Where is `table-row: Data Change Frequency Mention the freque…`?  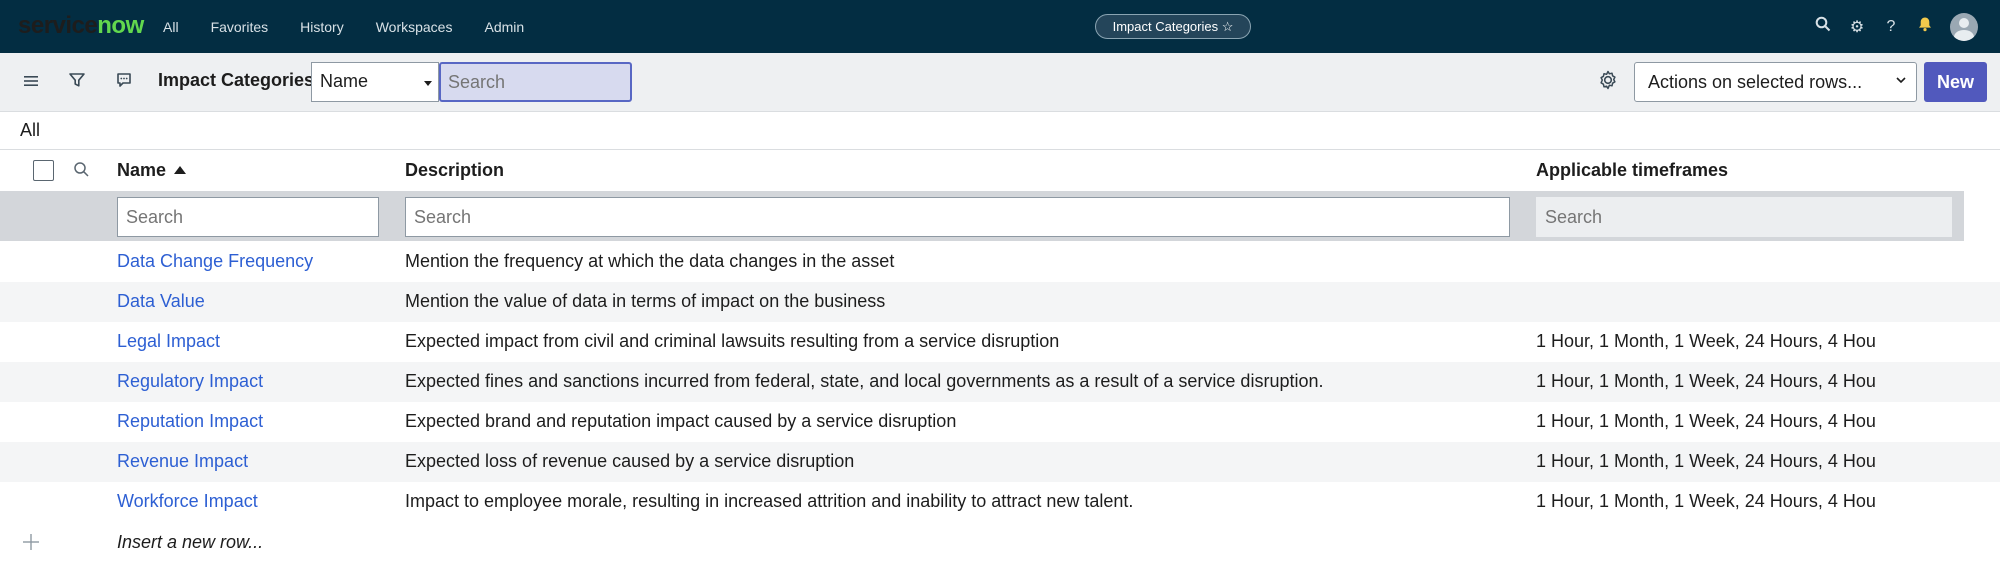 table-row: Data Change Frequency Mention the freque… is located at coordinates (1000, 262).